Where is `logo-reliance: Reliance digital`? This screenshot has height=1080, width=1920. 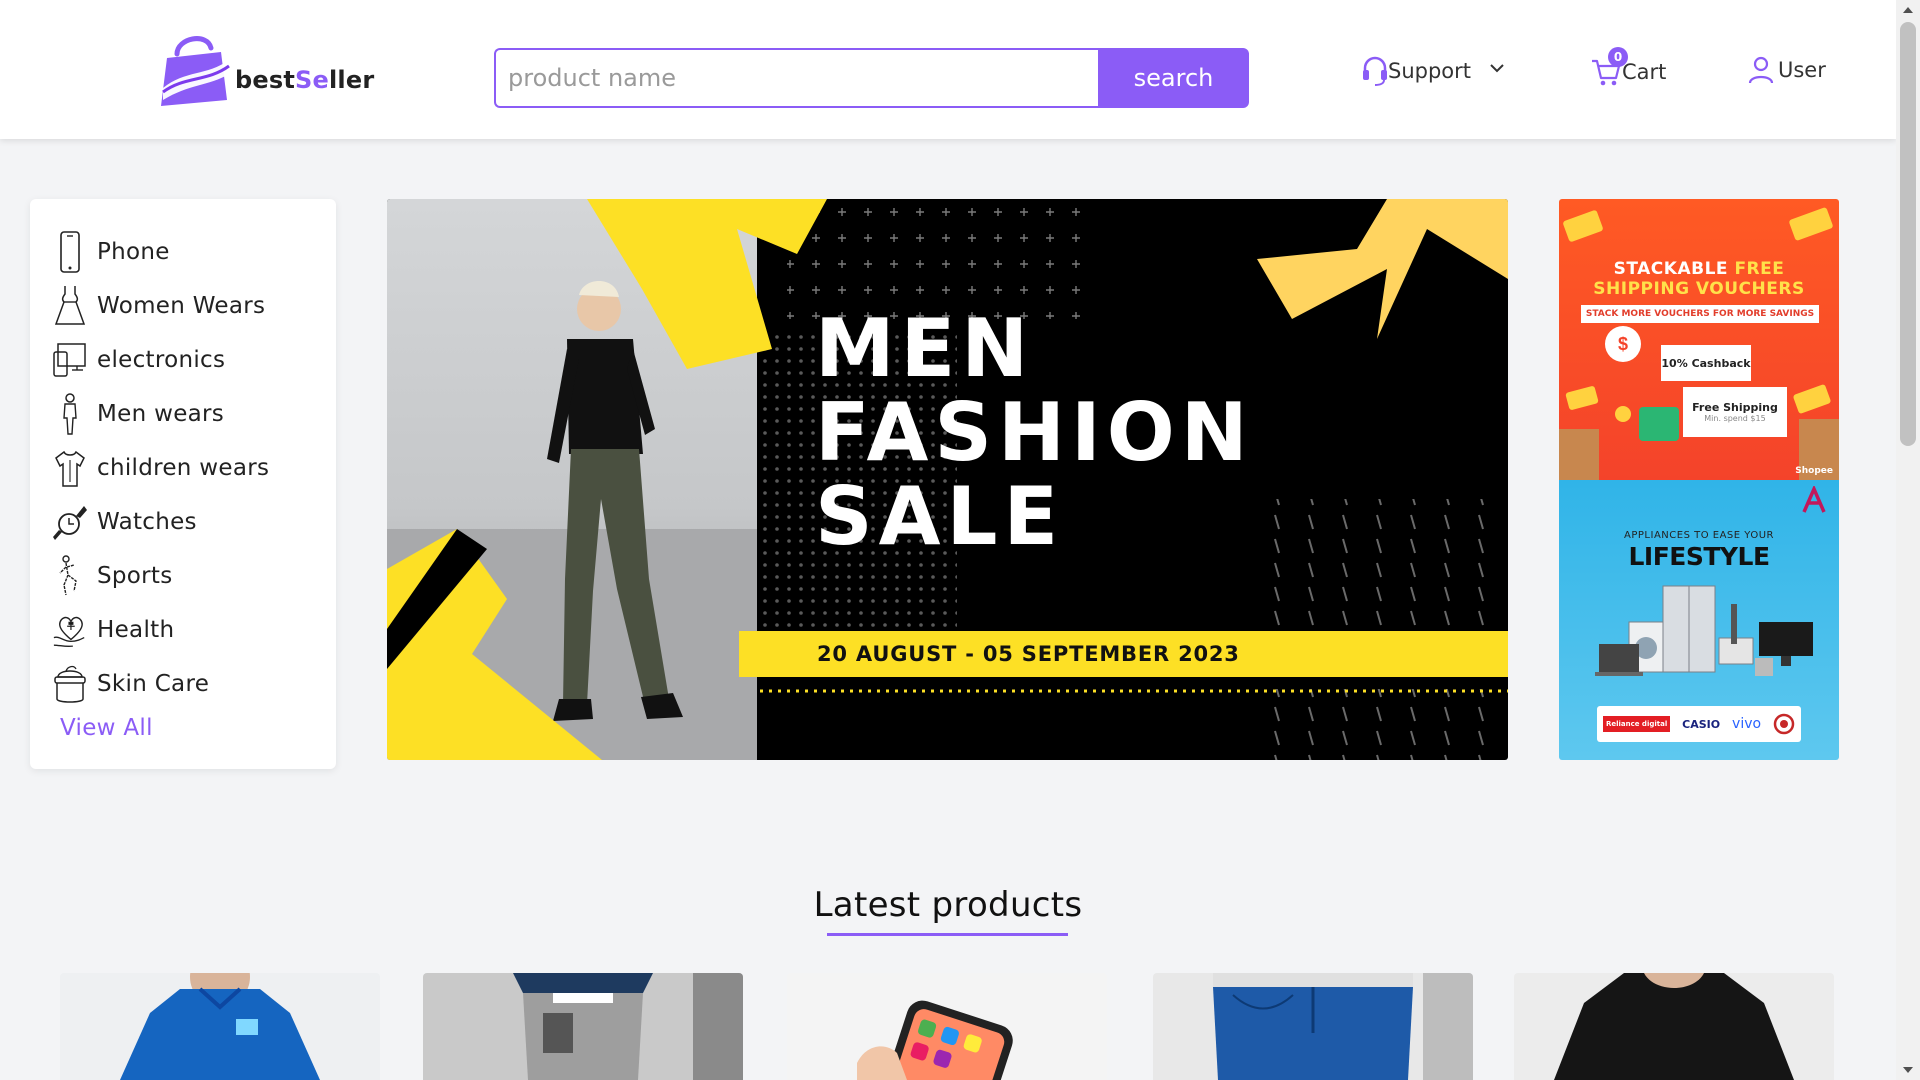
logo-reliance: Reliance digital is located at coordinates (1636, 724).